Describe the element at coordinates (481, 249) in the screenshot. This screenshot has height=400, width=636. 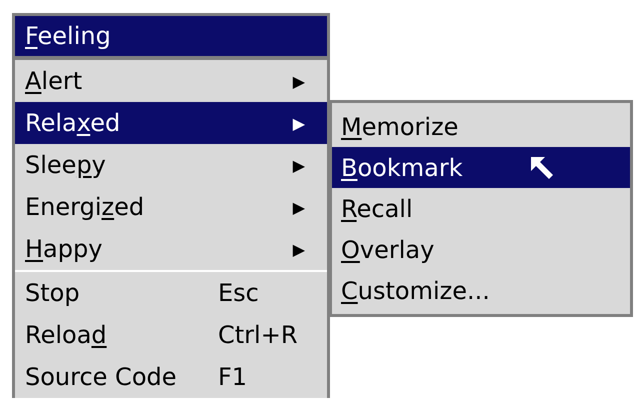
I see `submenu-item: Overlay` at that location.